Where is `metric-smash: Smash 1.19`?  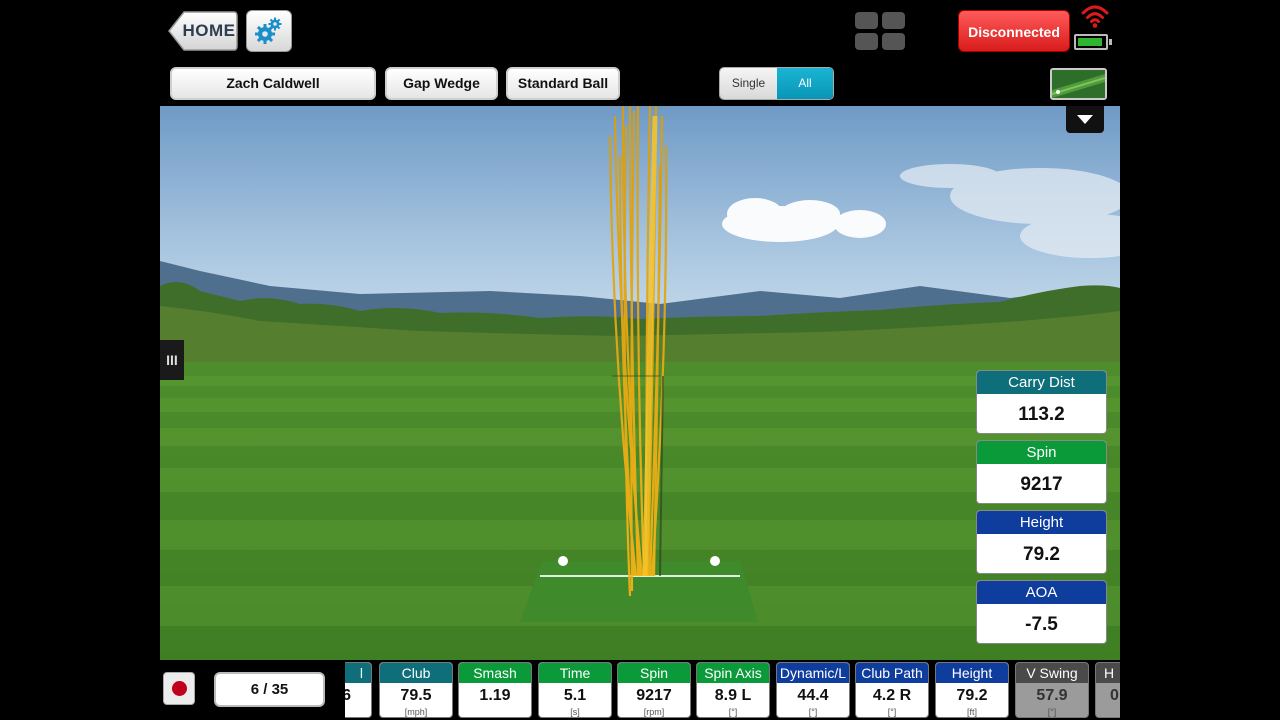 metric-smash: Smash 1.19 is located at coordinates (495, 690).